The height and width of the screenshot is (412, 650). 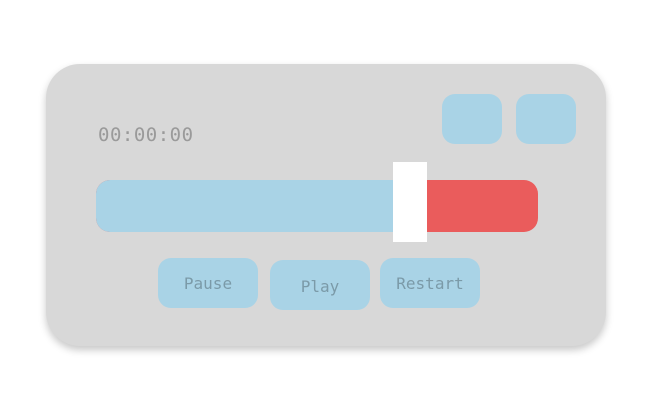 What do you see at coordinates (430, 283) in the screenshot?
I see `restart-button: Restart` at bounding box center [430, 283].